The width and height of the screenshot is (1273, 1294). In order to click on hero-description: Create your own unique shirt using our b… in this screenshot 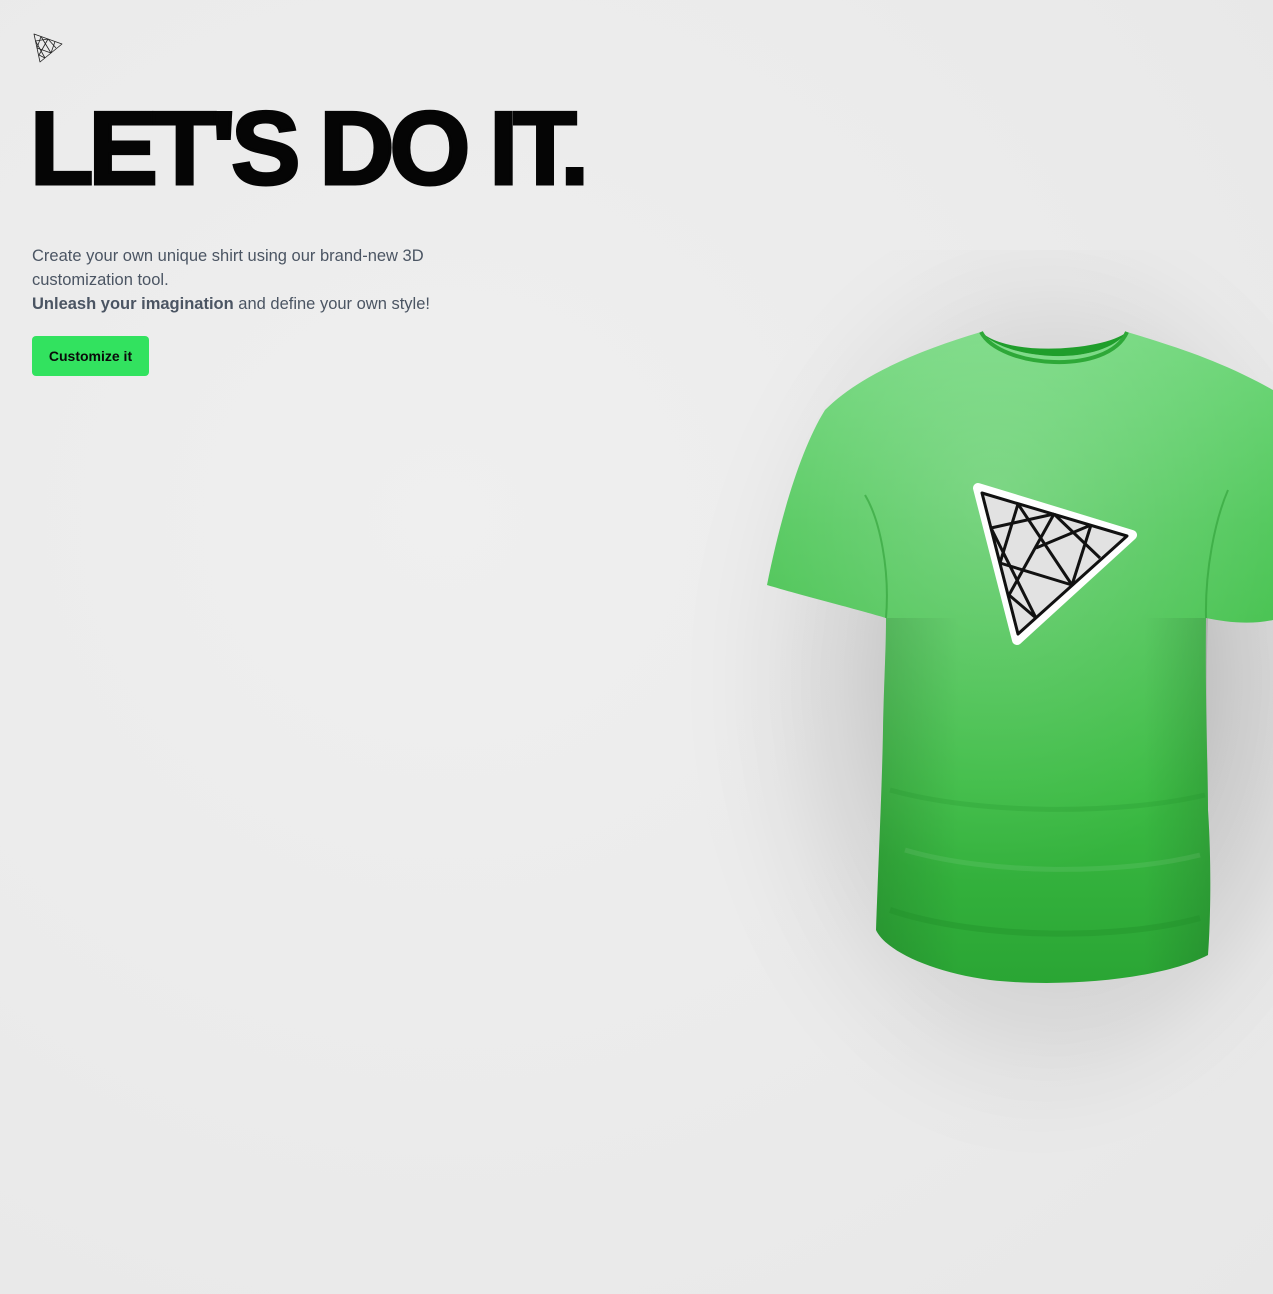, I will do `click(247, 280)`.